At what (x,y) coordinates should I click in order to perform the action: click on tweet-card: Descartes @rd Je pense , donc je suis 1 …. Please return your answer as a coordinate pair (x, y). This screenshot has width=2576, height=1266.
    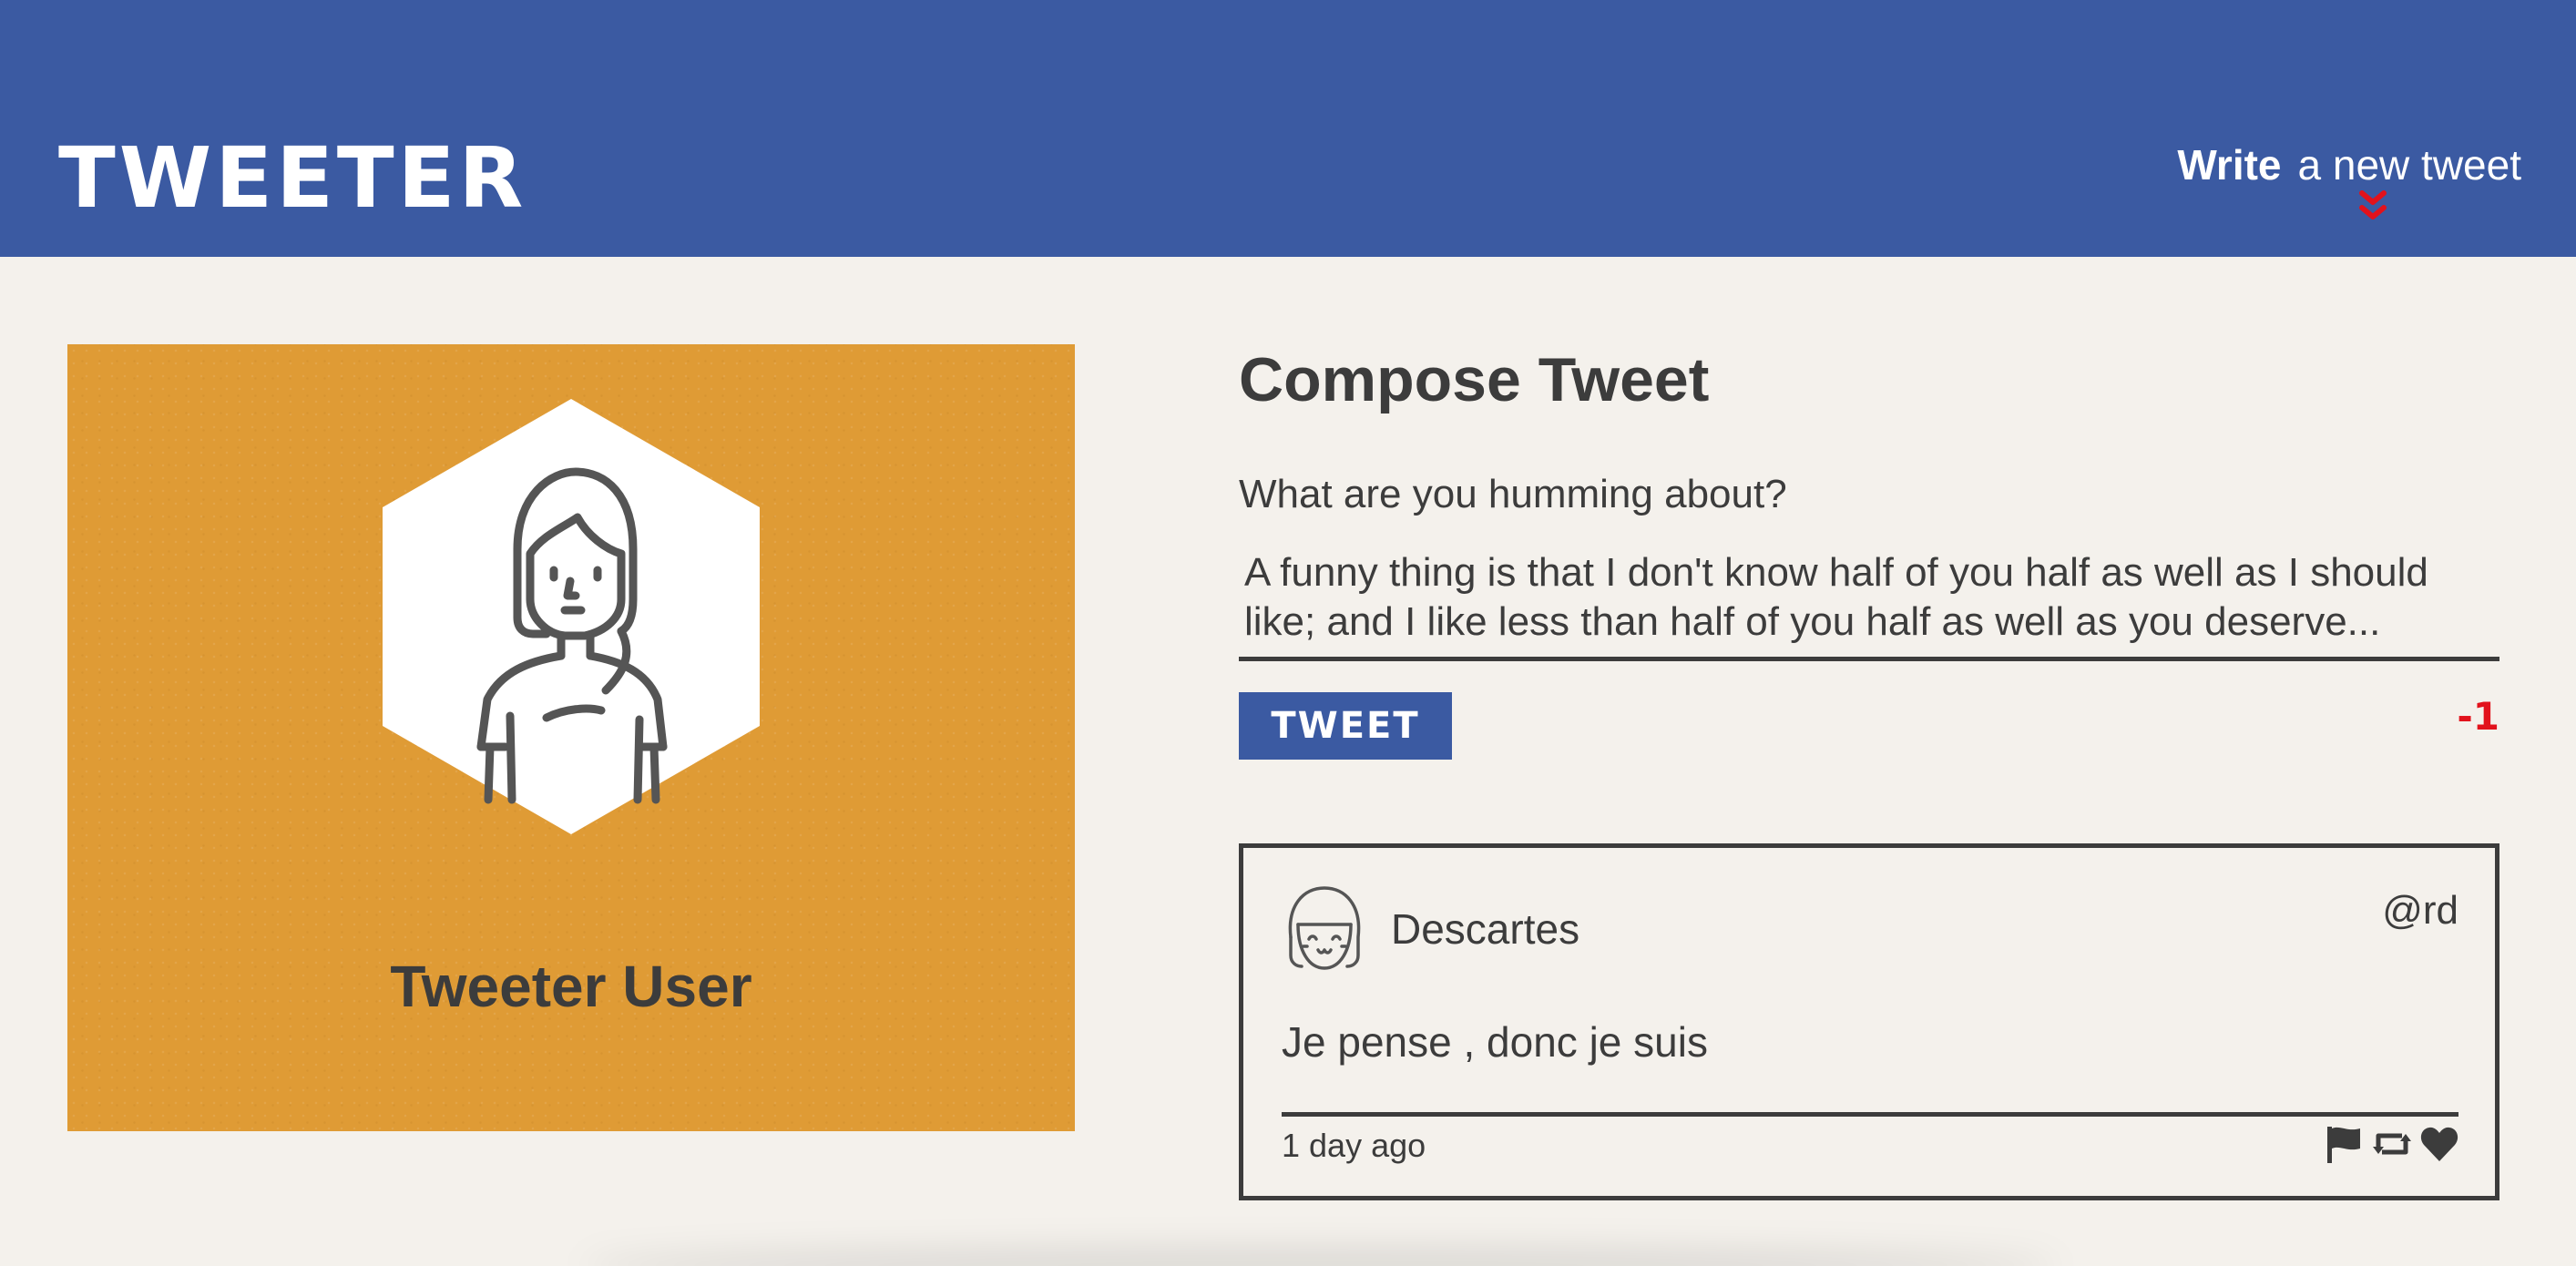
    Looking at the image, I should click on (1869, 1021).